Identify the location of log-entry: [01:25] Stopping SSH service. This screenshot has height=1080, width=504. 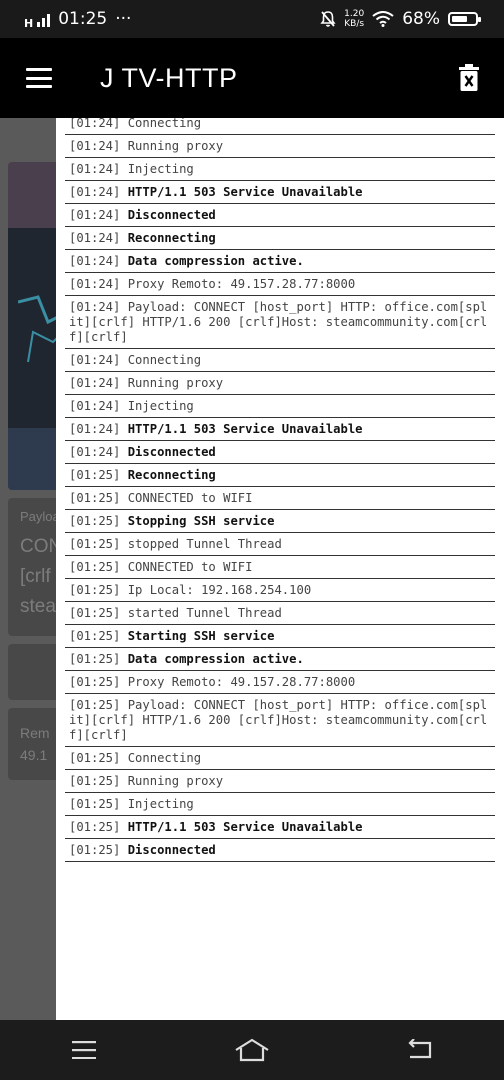
(280, 521).